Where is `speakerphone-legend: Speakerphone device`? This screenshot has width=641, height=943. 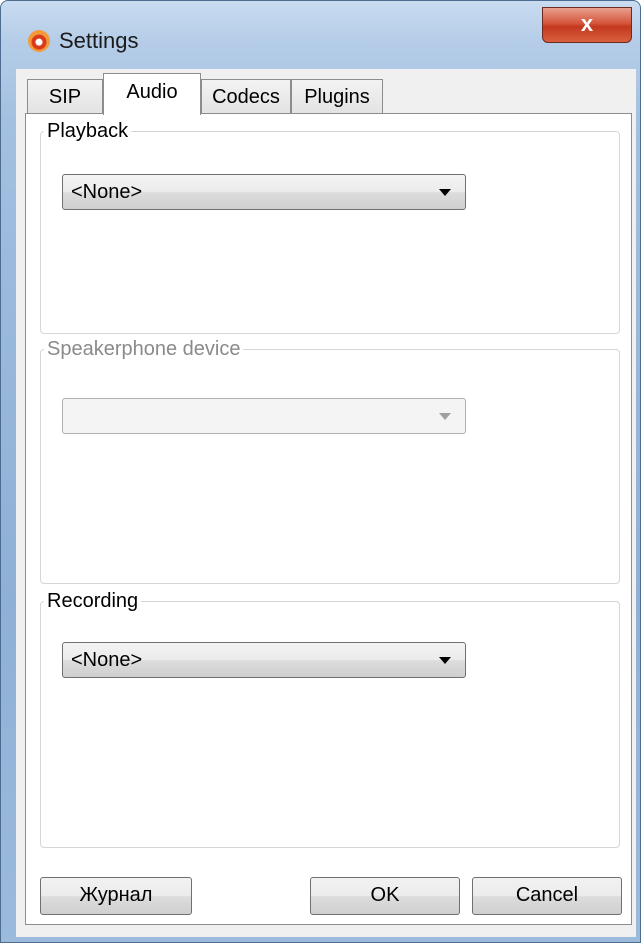
speakerphone-legend: Speakerphone device is located at coordinates (144, 349).